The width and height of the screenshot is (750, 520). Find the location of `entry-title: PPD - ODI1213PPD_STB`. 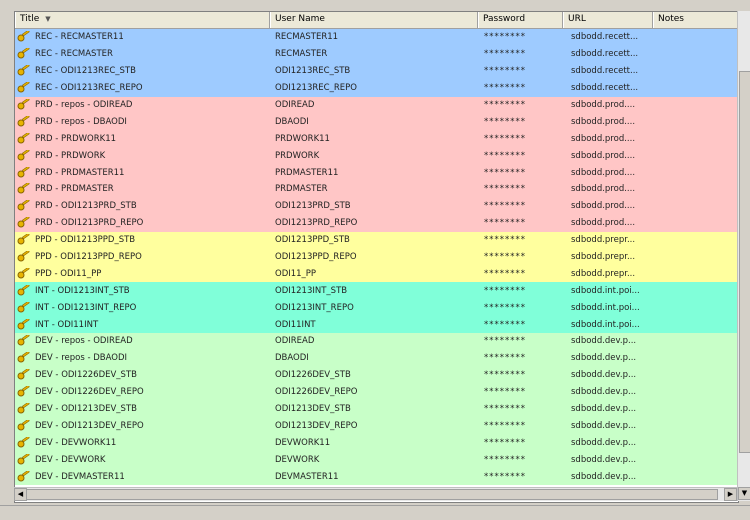

entry-title: PPD - ODI1213PPD_STB is located at coordinates (85, 240).